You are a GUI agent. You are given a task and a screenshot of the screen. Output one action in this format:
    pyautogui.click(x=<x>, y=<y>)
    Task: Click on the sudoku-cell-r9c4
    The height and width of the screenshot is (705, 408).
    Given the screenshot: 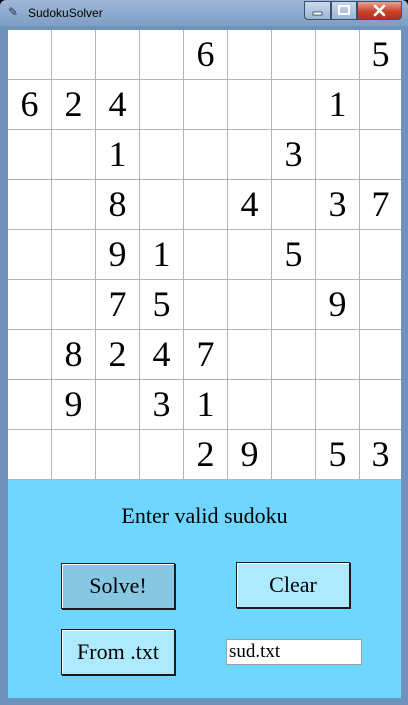 What is the action you would take?
    pyautogui.click(x=162, y=455)
    